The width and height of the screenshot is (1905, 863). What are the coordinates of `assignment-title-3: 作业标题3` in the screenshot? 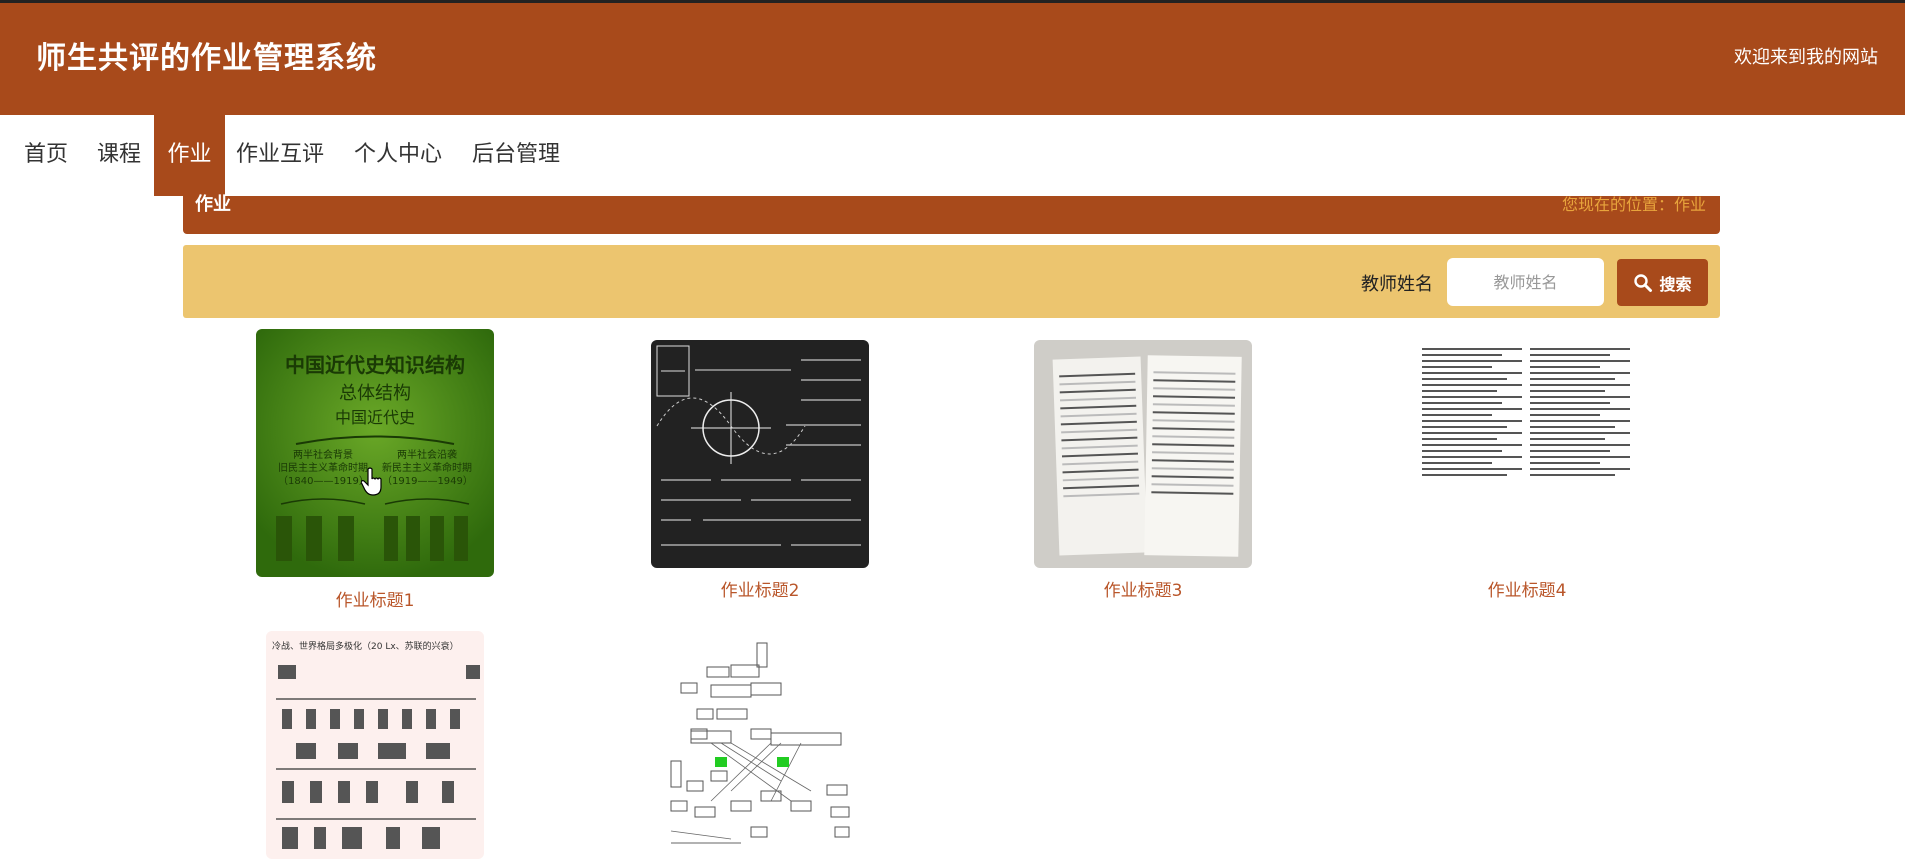 It's located at (1143, 588).